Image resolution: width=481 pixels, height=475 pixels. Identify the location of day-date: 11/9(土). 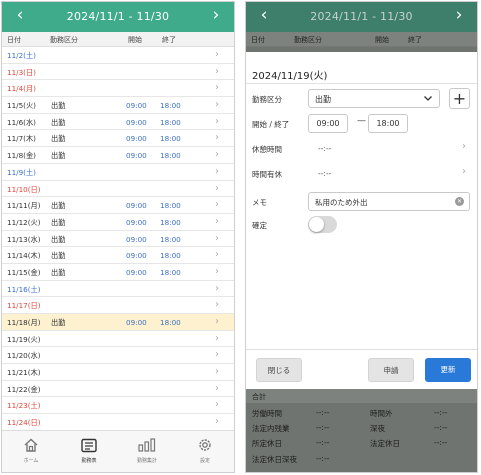
(21, 172).